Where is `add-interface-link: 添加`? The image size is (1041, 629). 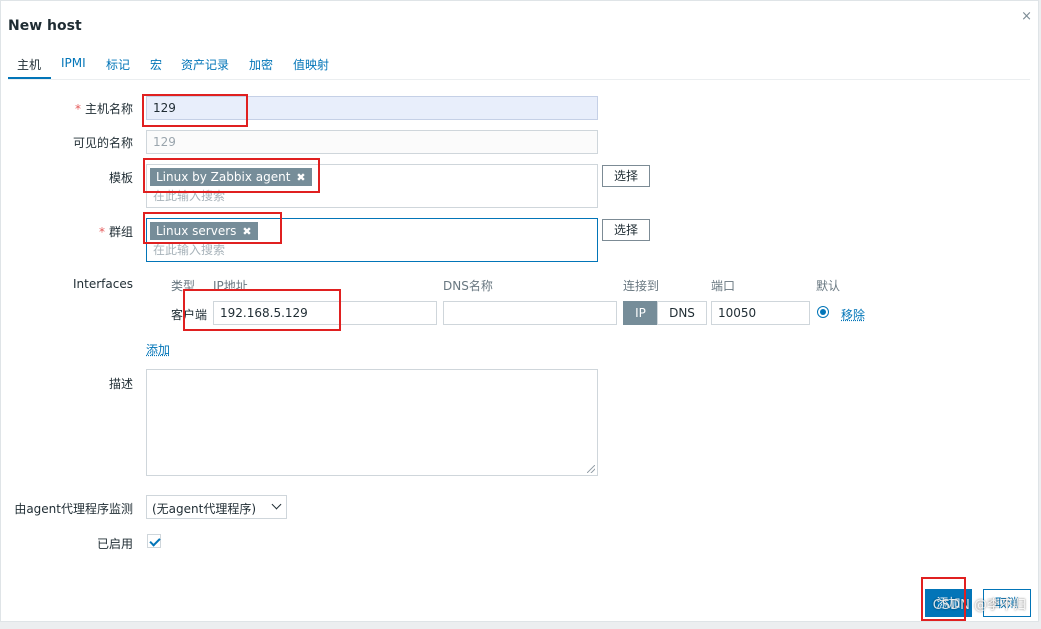 add-interface-link: 添加 is located at coordinates (158, 349).